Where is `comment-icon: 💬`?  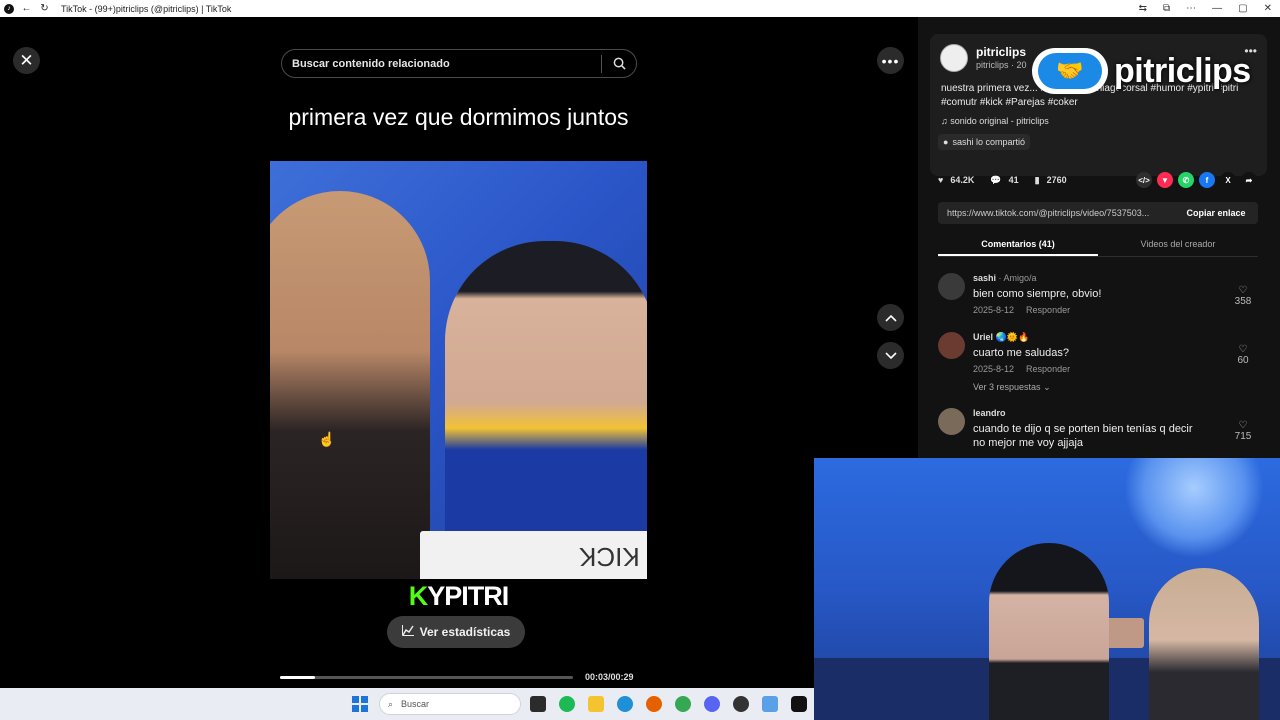
comment-icon: 💬 is located at coordinates (996, 179).